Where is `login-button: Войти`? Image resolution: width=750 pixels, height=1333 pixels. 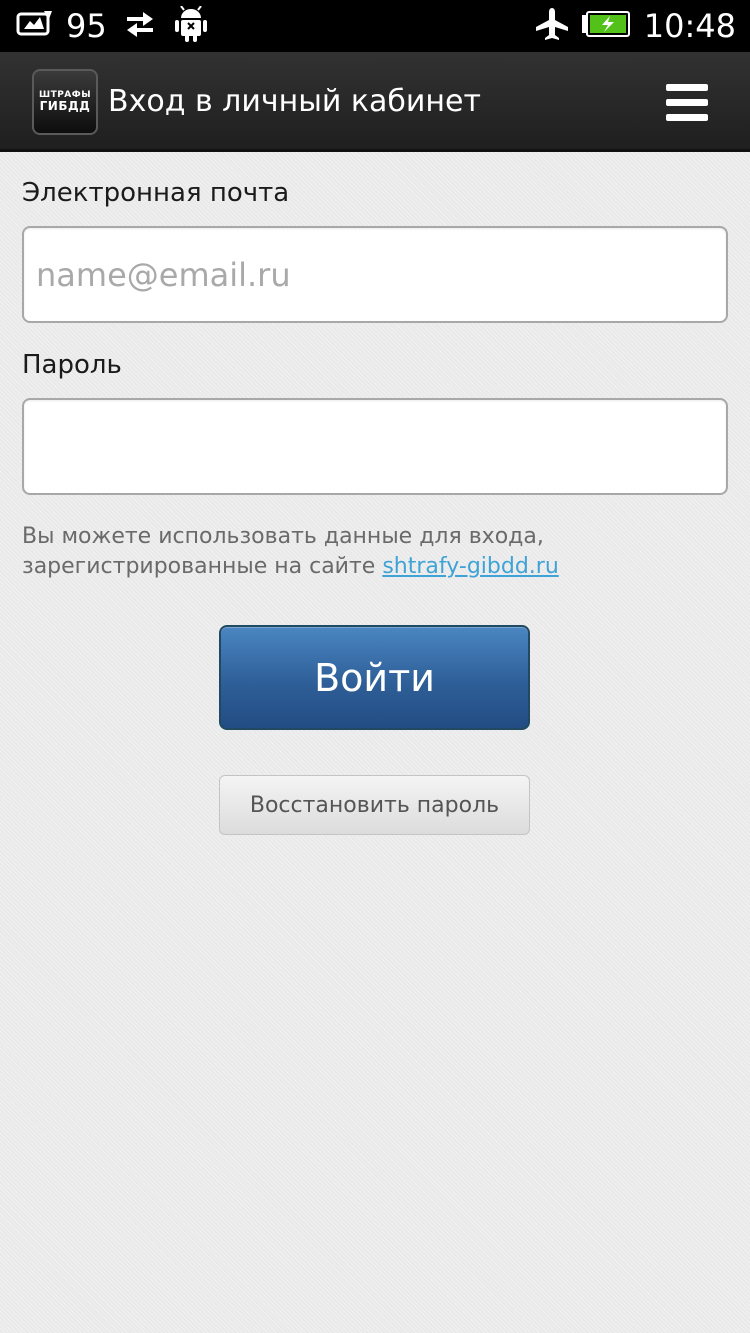
login-button: Войти is located at coordinates (374, 677).